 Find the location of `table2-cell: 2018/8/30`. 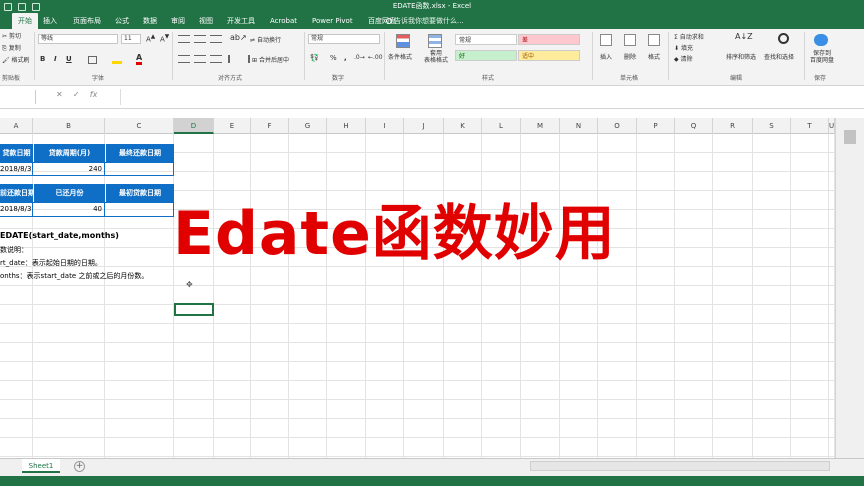

table2-cell: 2018/8/30 is located at coordinates (16, 209).